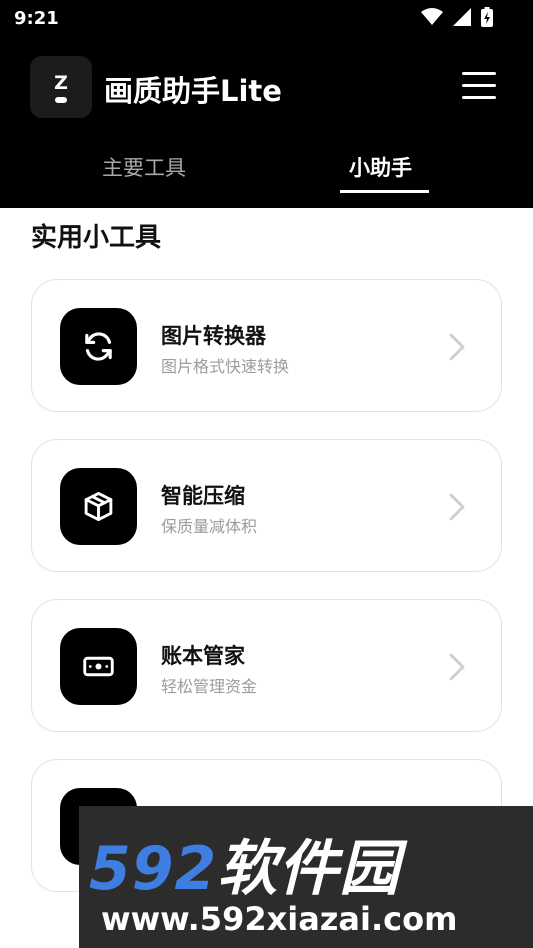 The width and height of the screenshot is (533, 948). What do you see at coordinates (153, 869) in the screenshot?
I see `watermark-brand-number: 592` at bounding box center [153, 869].